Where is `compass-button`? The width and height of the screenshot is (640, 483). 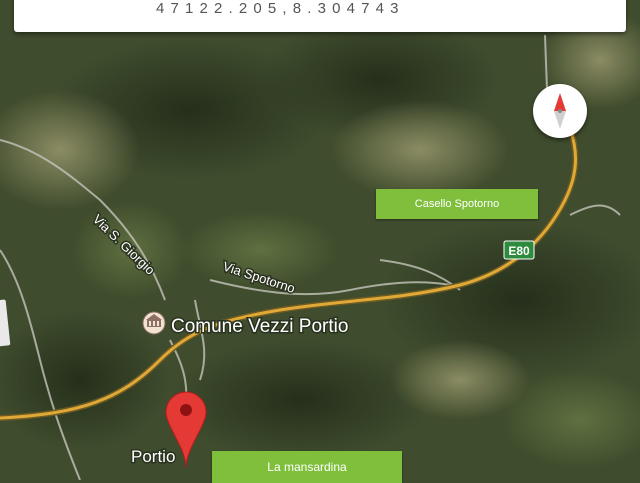
compass-button is located at coordinates (560, 111).